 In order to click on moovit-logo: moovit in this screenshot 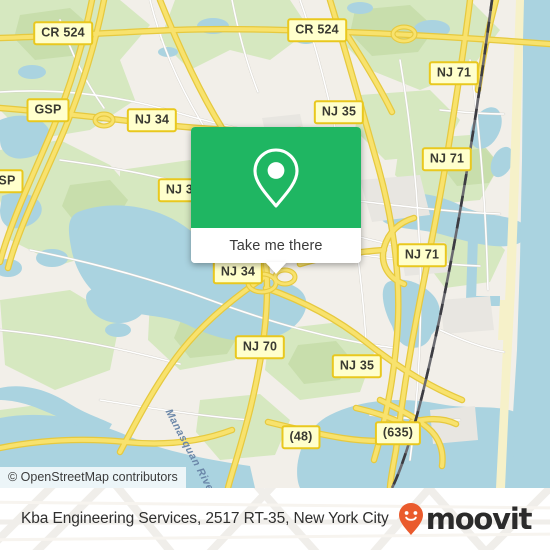, I will do `click(464, 519)`.